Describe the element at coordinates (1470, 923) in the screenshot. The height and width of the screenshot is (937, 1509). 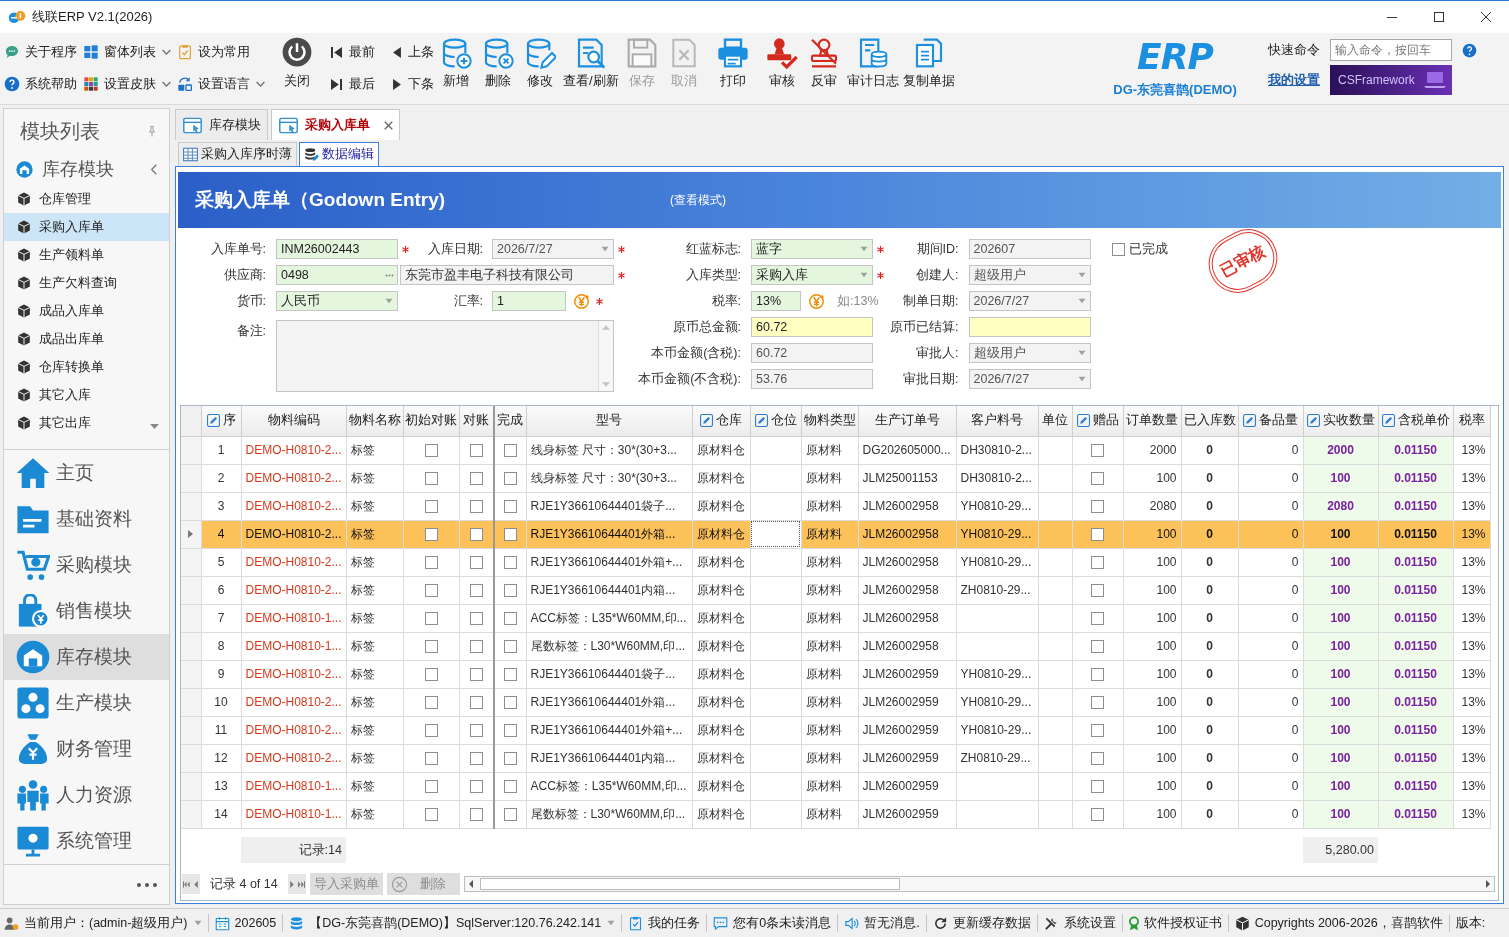
I see `status-item: 版本:` at that location.